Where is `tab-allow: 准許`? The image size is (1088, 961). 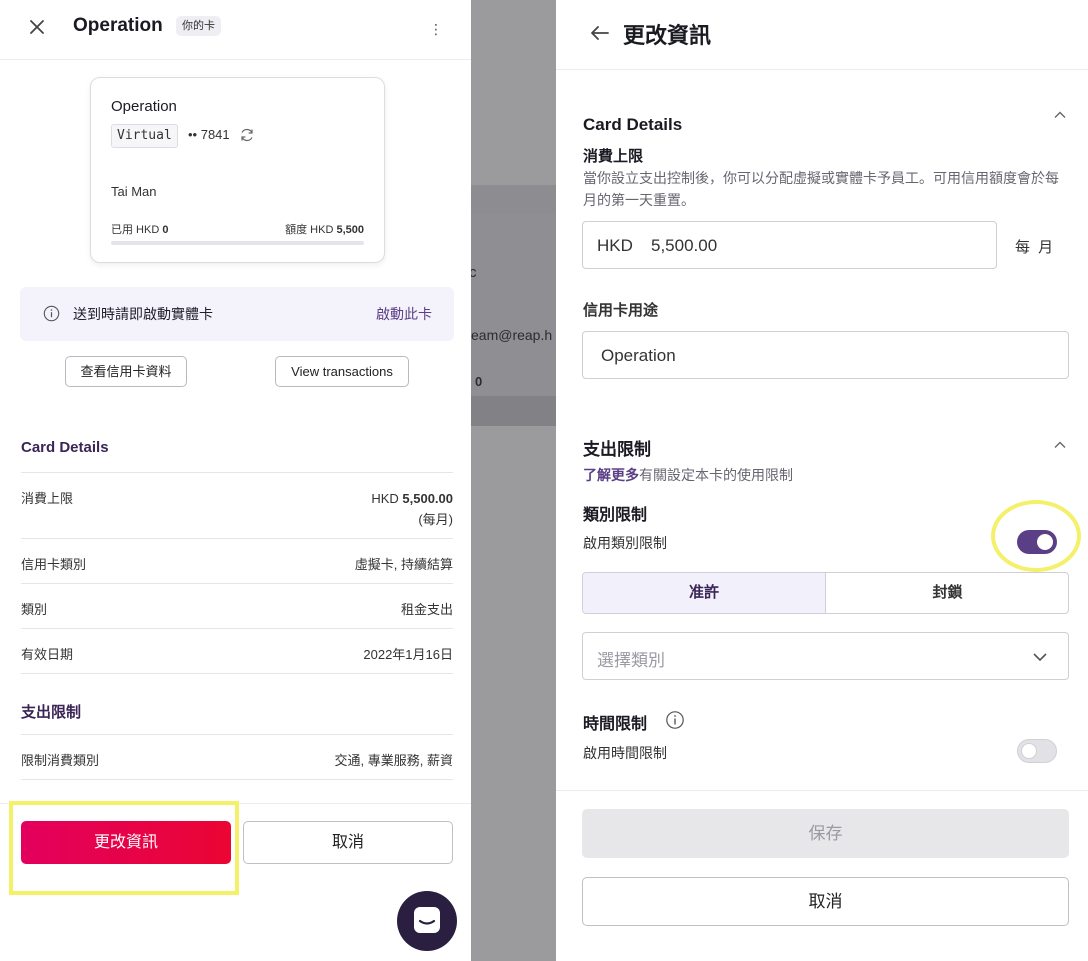 tab-allow: 准許 is located at coordinates (704, 593).